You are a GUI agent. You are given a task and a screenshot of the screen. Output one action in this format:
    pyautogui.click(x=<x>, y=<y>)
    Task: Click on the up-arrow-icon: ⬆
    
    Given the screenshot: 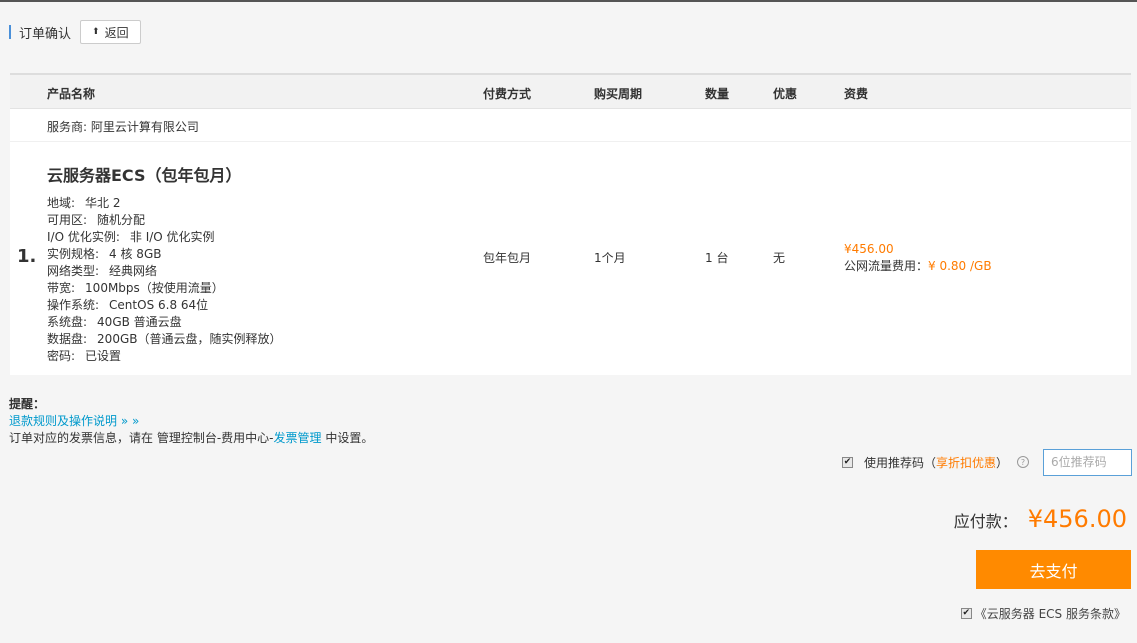 What is the action you would take?
    pyautogui.click(x=96, y=32)
    